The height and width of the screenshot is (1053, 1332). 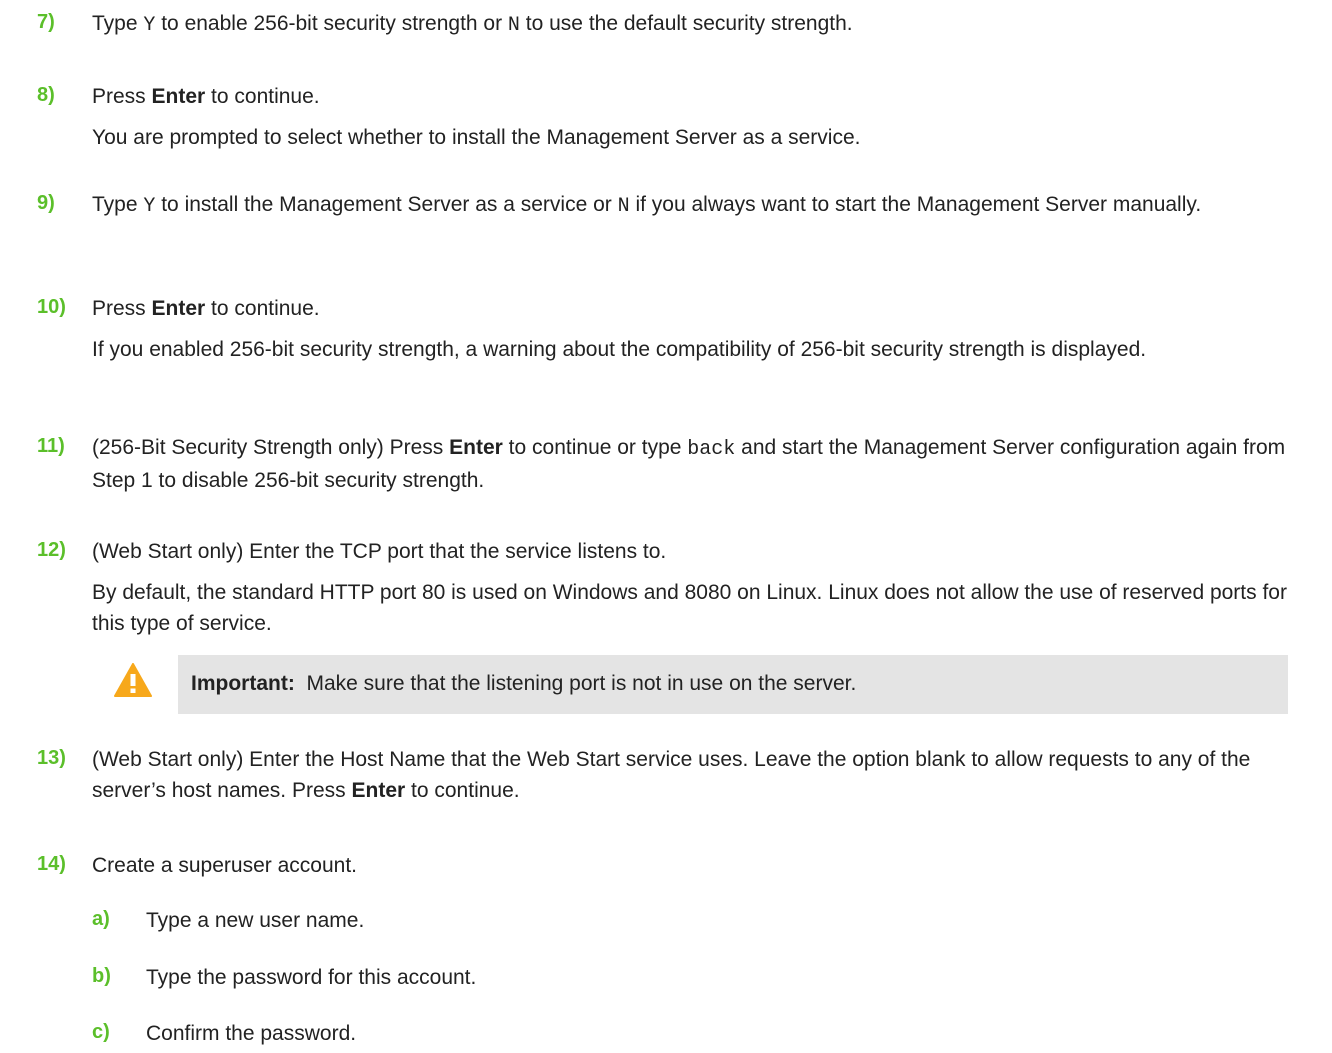 What do you see at coordinates (51, 550) in the screenshot?
I see `step-number: 12)` at bounding box center [51, 550].